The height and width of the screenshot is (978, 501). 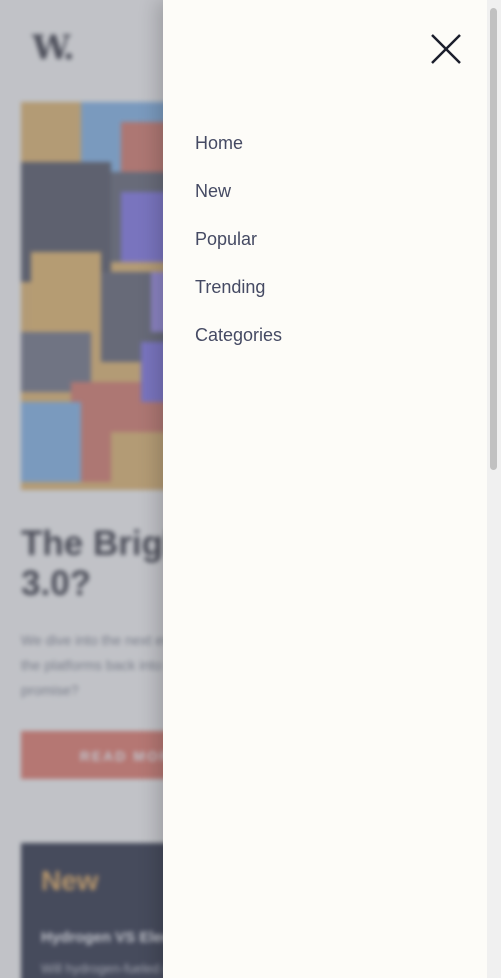 I want to click on nav-link-trending: Trending, so click(x=230, y=287).